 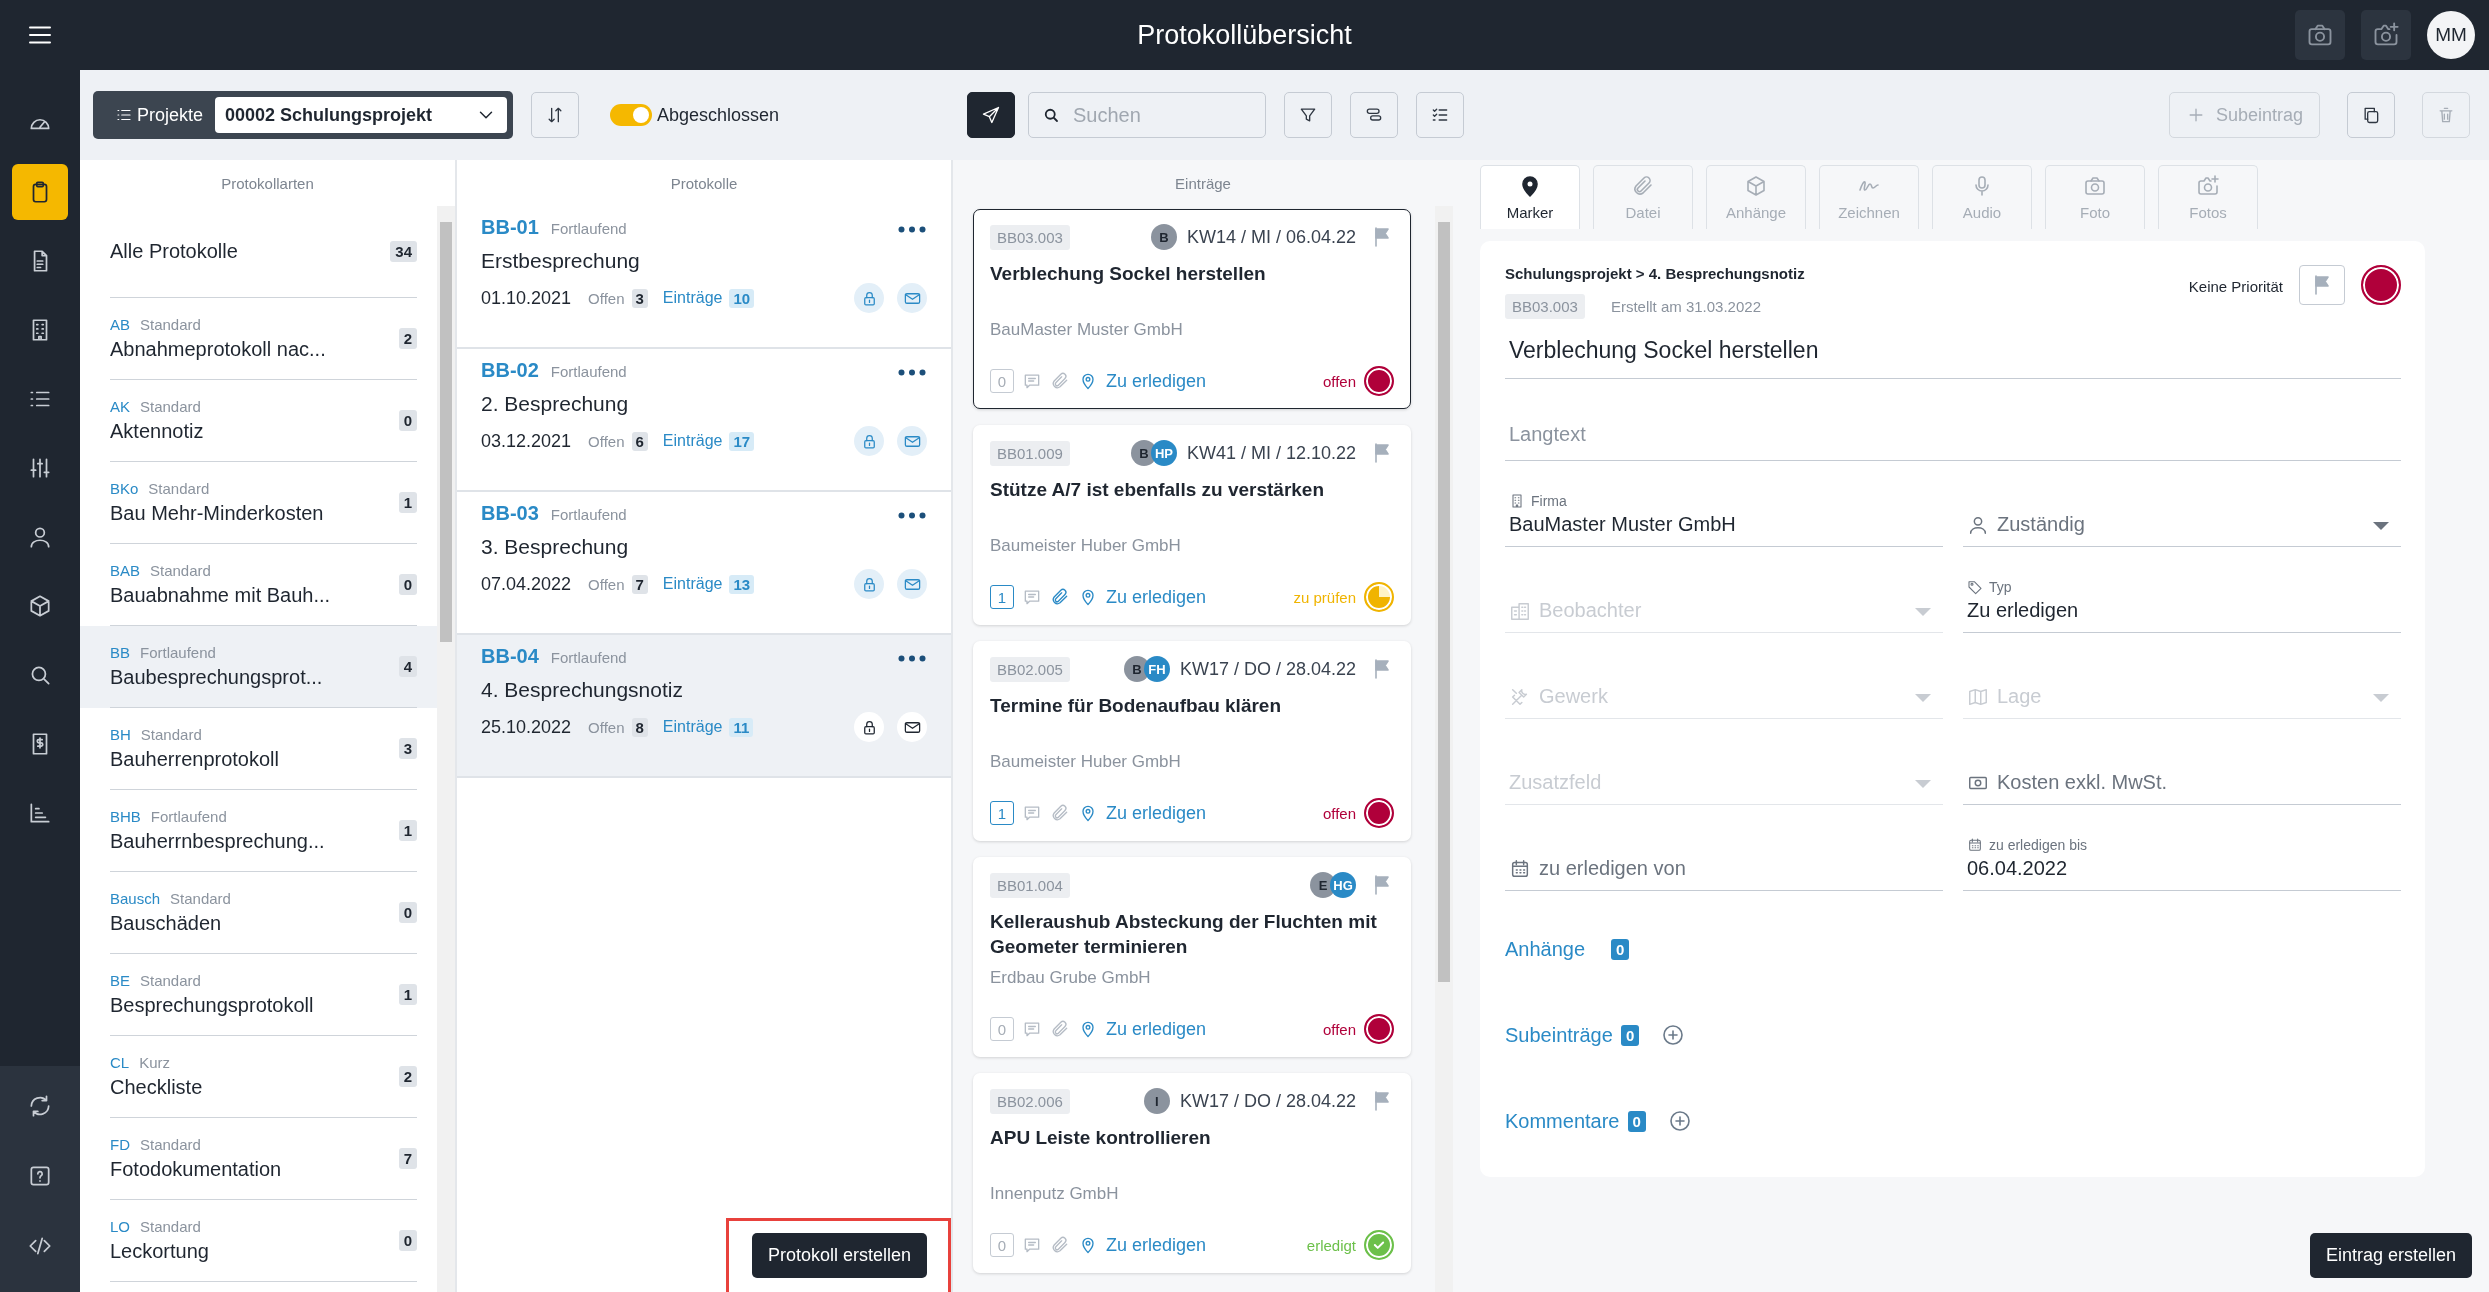 I want to click on type-code: BAB, so click(x=125, y=570).